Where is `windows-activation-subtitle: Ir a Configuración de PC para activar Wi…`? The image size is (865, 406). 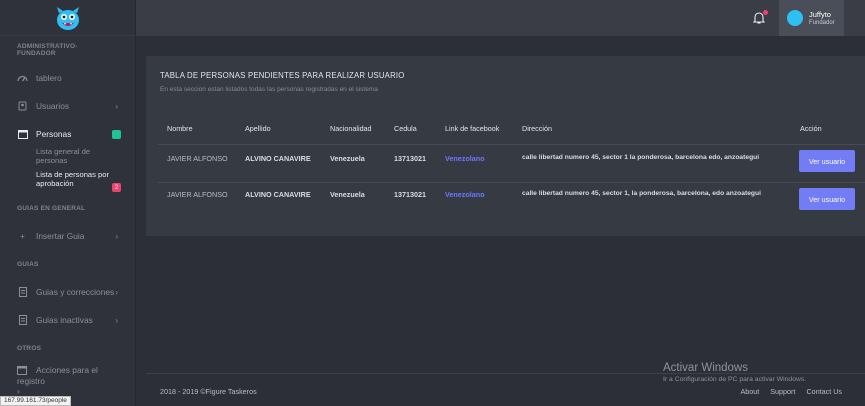 windows-activation-subtitle: Ir a Configuración de PC para activar Wi… is located at coordinates (735, 379).